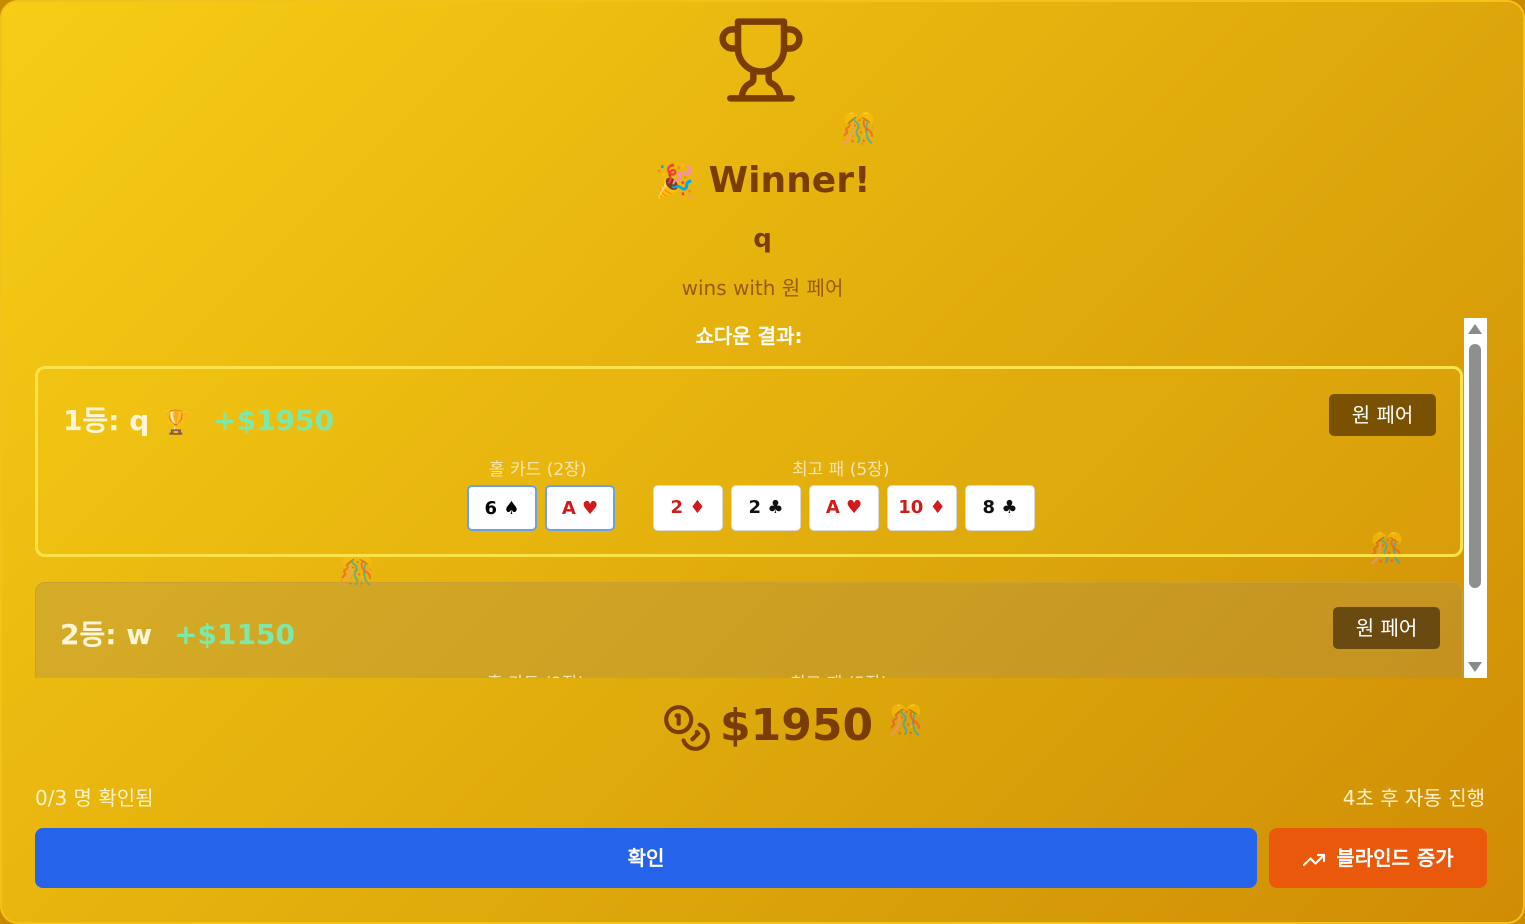 The width and height of the screenshot is (1525, 924). Describe the element at coordinates (1000, 508) in the screenshot. I see `best-card: 8 ♣` at that location.